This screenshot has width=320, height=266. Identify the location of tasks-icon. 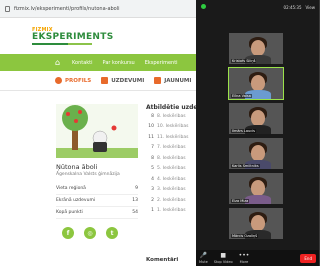
(105, 80).